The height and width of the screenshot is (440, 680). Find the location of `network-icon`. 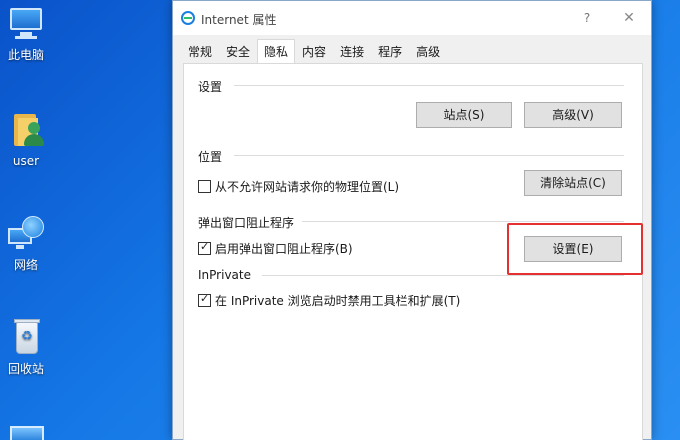

network-icon is located at coordinates (26, 234).